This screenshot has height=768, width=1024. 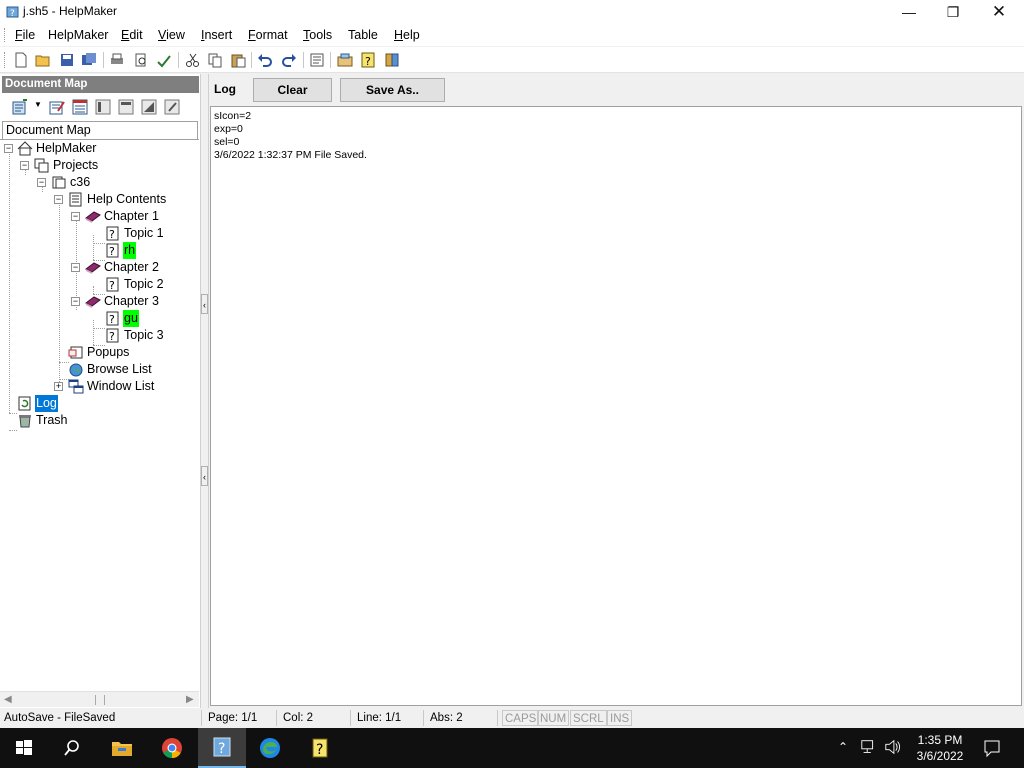 I want to click on menu-format: Format, so click(x=268, y=35).